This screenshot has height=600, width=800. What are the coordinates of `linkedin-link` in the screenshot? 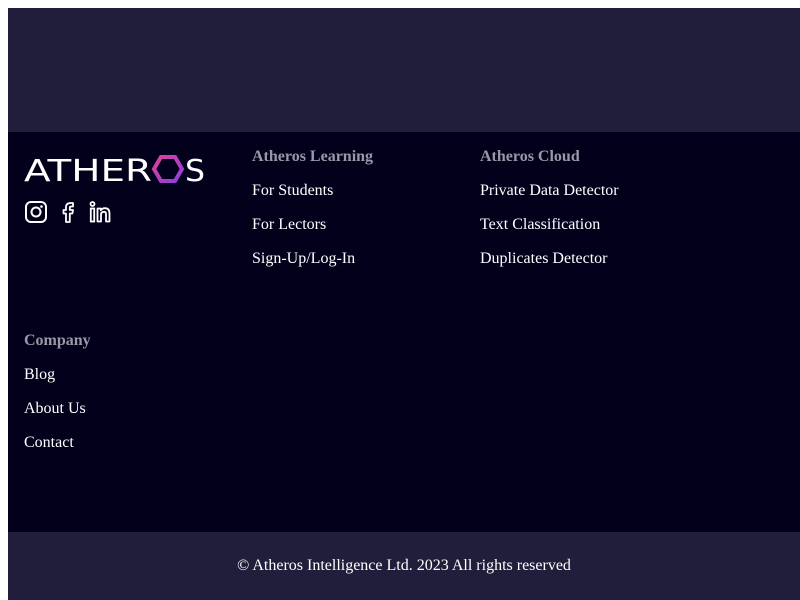 It's located at (100, 212).